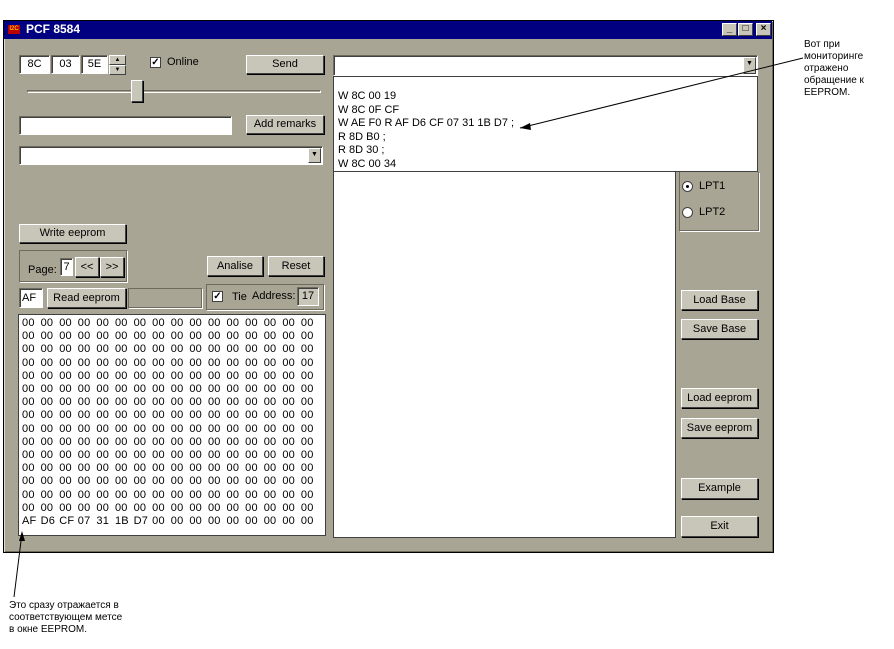 The width and height of the screenshot is (894, 649). What do you see at coordinates (661, 93) in the screenshot?
I see `arrow-to-log` at bounding box center [661, 93].